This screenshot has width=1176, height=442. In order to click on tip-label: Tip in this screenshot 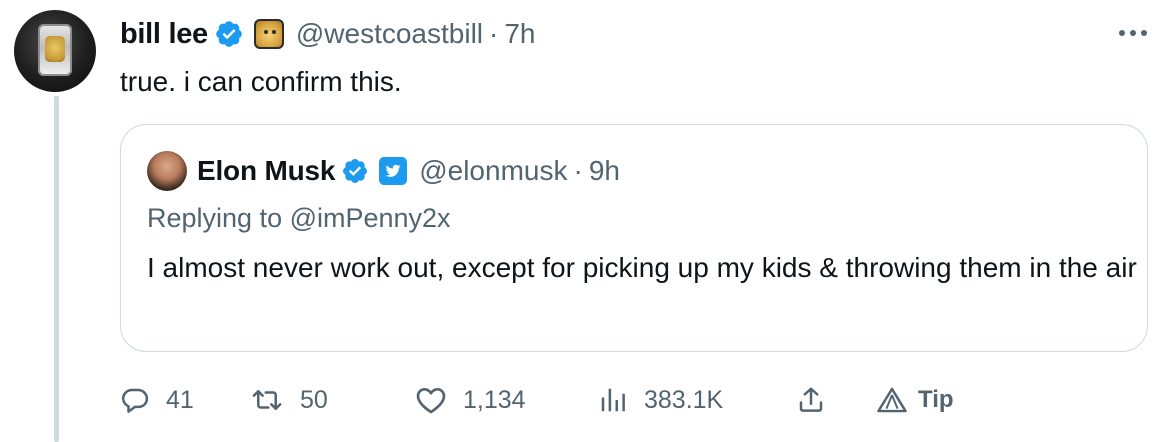, I will do `click(936, 399)`.